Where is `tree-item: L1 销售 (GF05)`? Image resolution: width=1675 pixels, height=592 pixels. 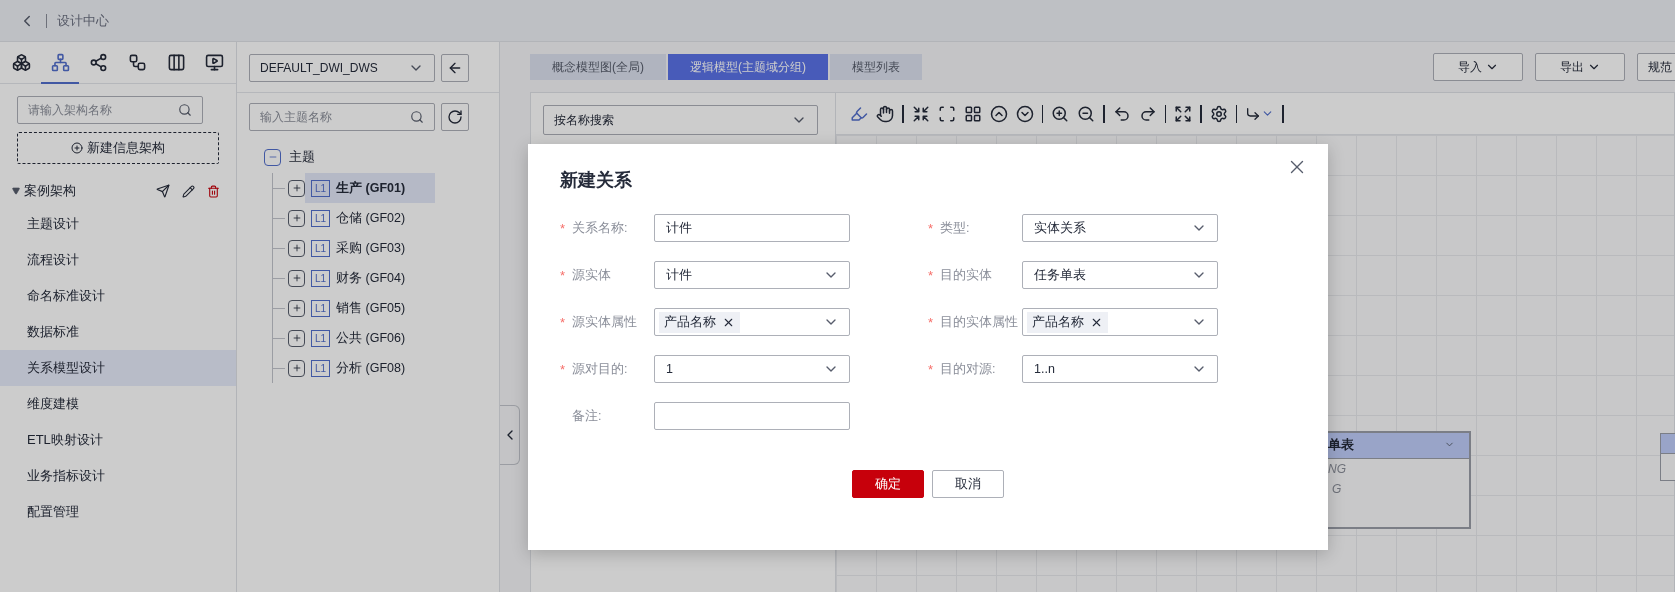 tree-item: L1 销售 (GF05) is located at coordinates (370, 308).